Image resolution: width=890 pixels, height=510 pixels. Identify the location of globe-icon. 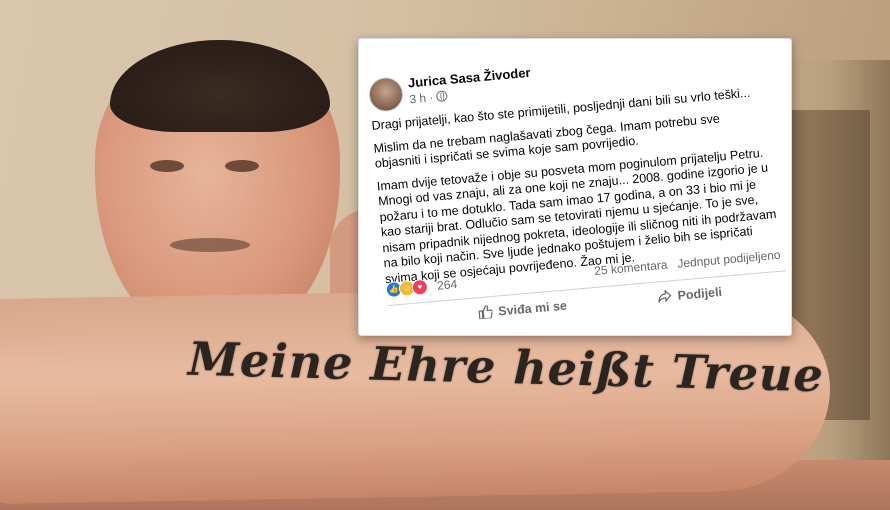
(441, 96).